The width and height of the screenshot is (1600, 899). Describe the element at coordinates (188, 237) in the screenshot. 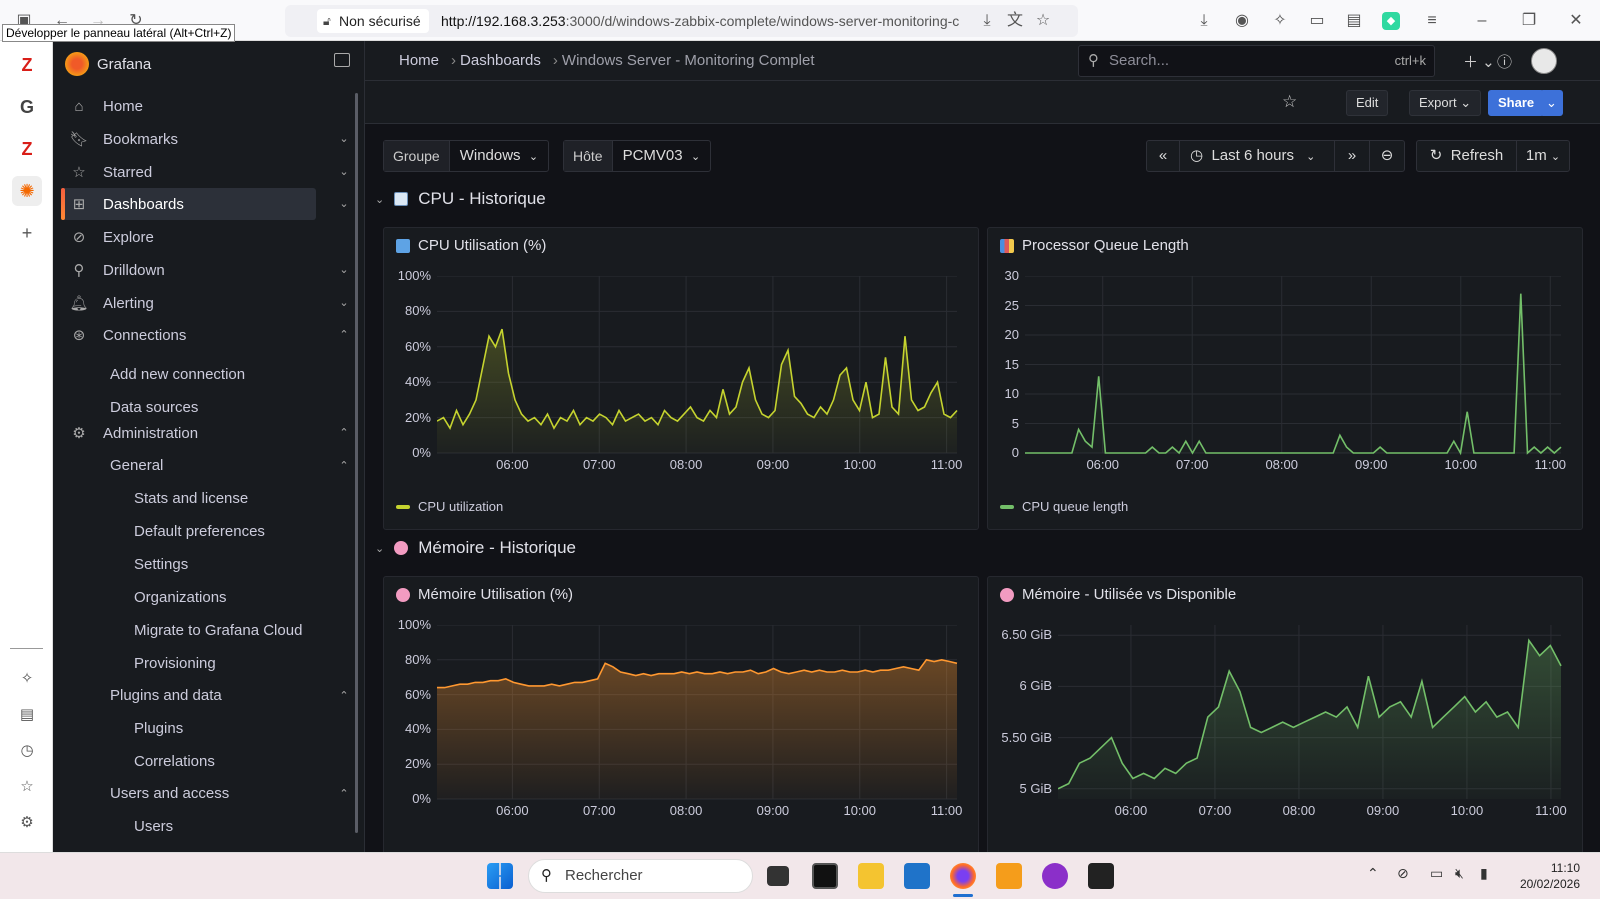

I see `sidebar-item-explore: ⊘ Explore` at that location.